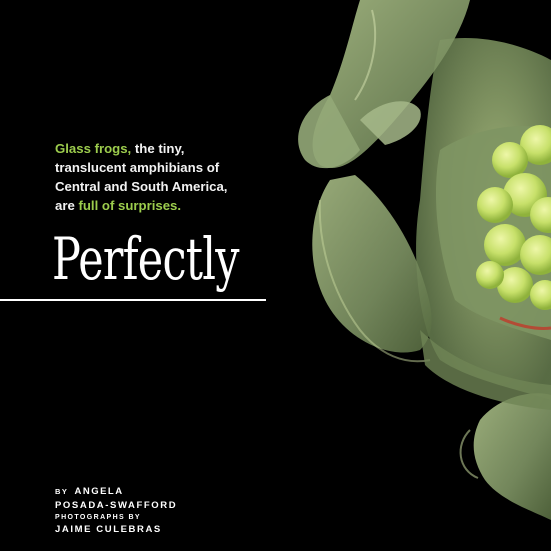  Describe the element at coordinates (98, 517) in the screenshot. I see `photo-credit-label: PHOTOGRAPHS BY` at that location.